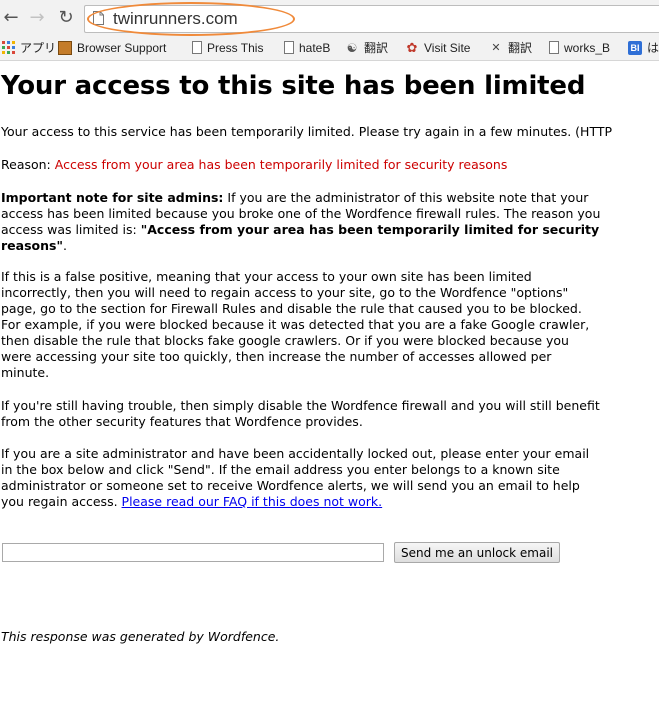 This screenshot has width=659, height=710. I want to click on bookmark-apps: アプリ, so click(29, 47).